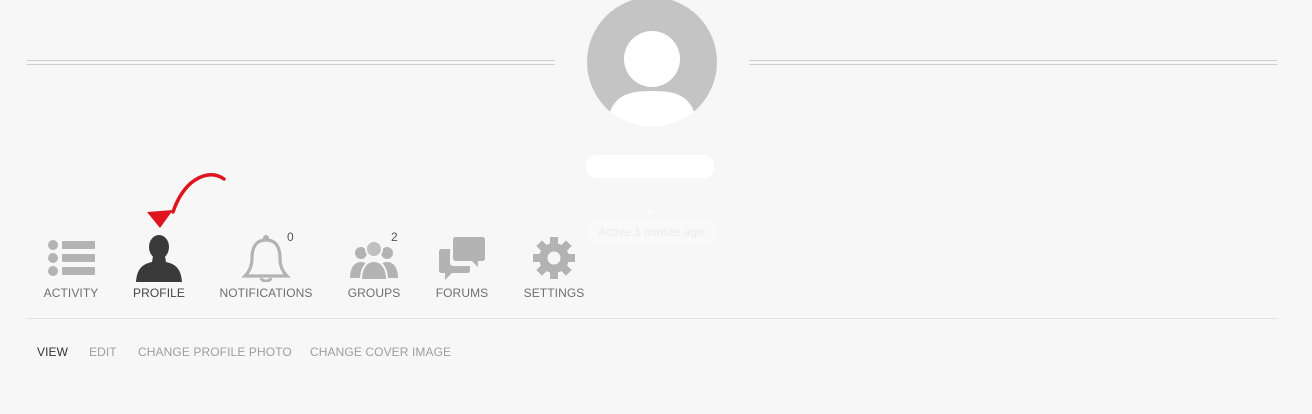 The height and width of the screenshot is (414, 1312). I want to click on nav-item-forums: FORUMS, so click(462, 268).